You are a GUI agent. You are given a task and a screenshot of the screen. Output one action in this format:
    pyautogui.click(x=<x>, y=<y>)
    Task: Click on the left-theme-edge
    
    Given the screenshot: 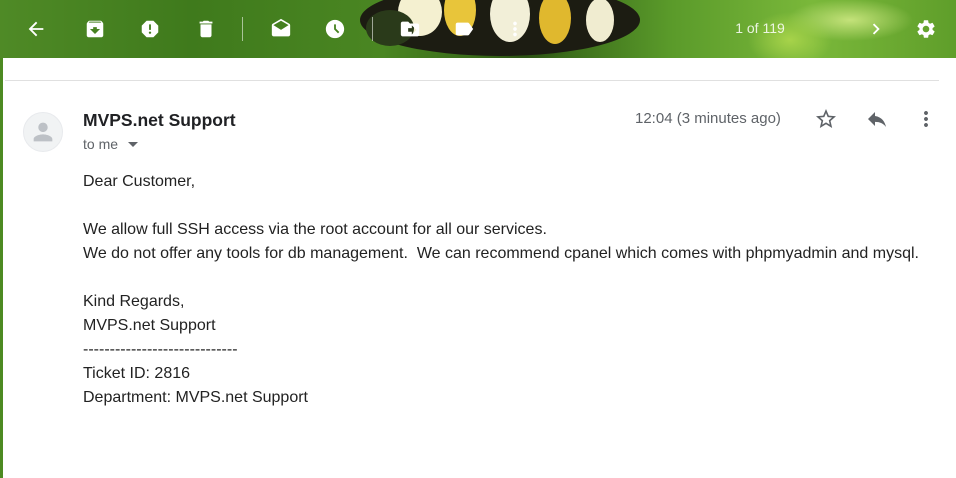 What is the action you would take?
    pyautogui.click(x=1, y=268)
    